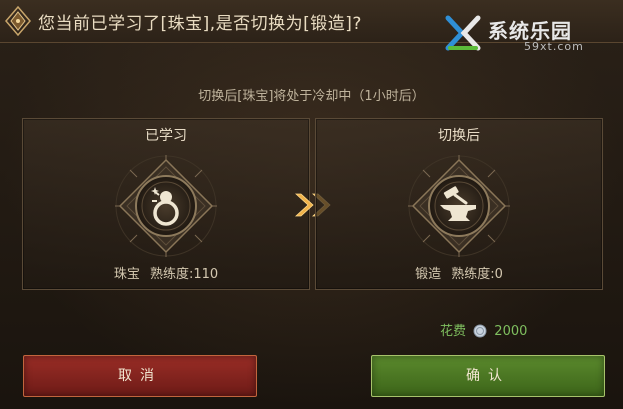 The image size is (623, 409). Describe the element at coordinates (428, 274) in the screenshot. I see `switch-skill-name: 锻造` at that location.